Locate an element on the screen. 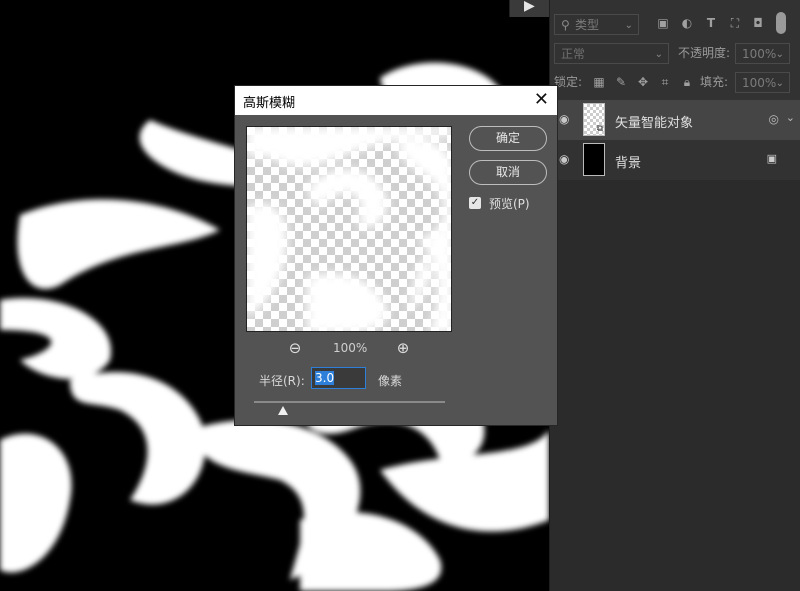 Image resolution: width=800 pixels, height=591 pixels. fill-label: 填充: is located at coordinates (714, 82).